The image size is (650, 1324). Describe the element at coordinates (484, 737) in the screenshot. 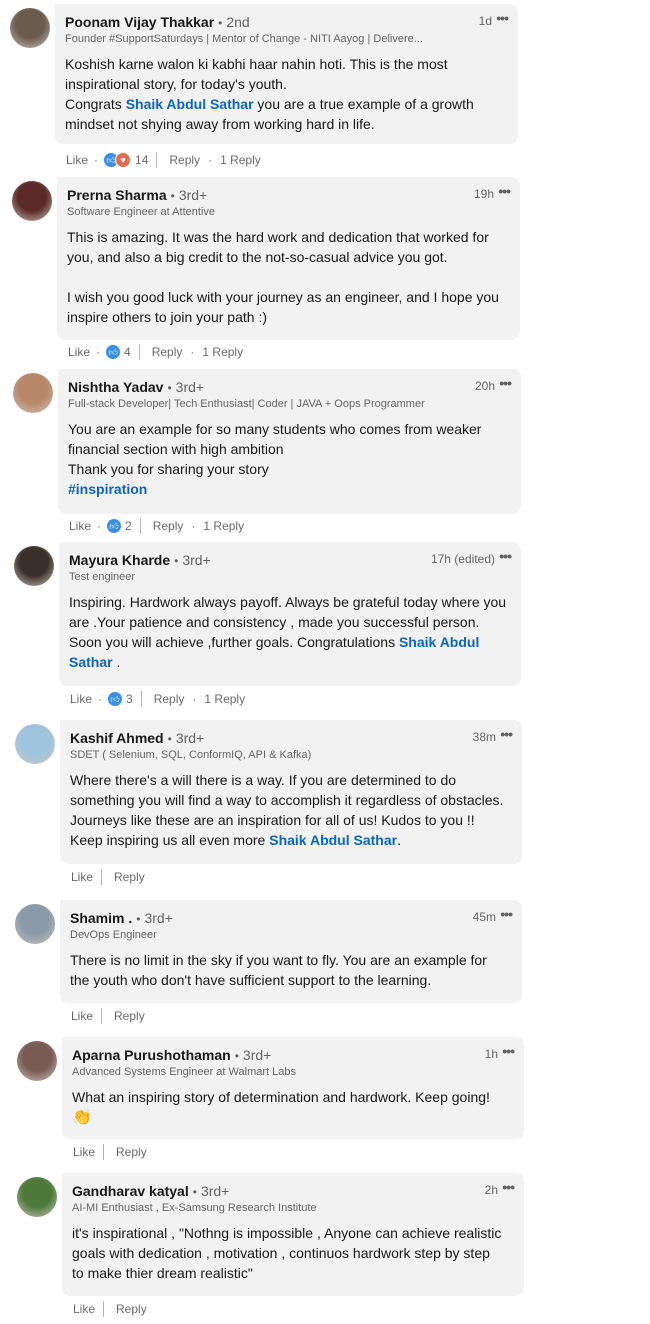

I see `comment-time: 38m` at that location.